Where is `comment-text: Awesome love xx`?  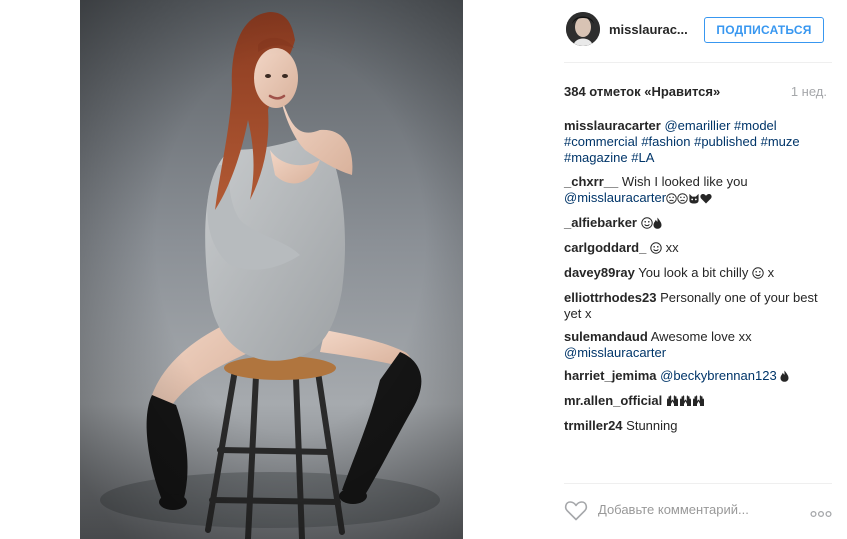
comment-text: Awesome love xx is located at coordinates (701, 336).